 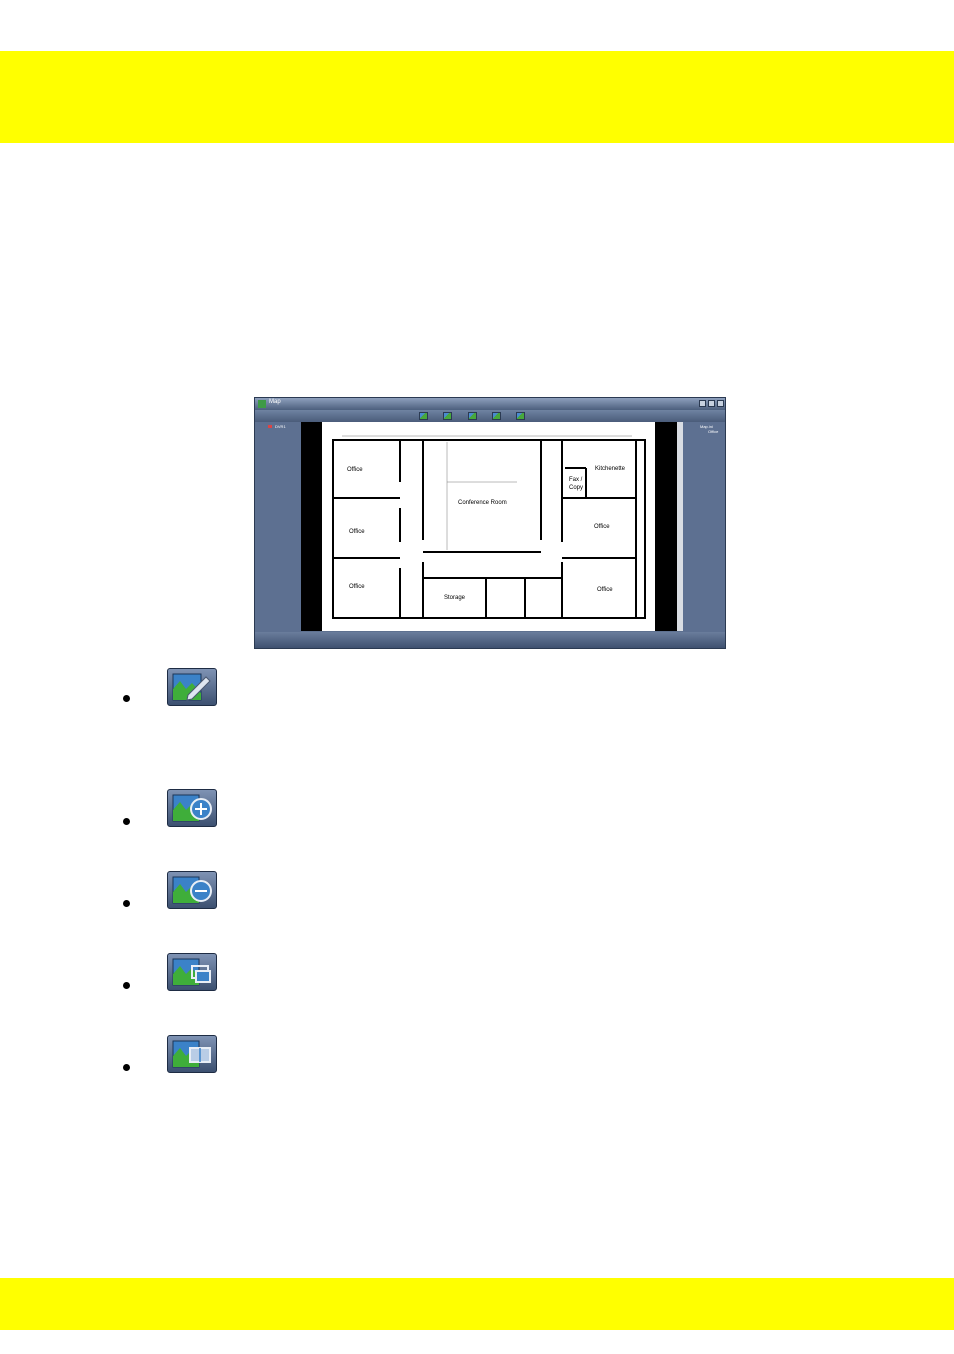 I want to click on header-band, so click(x=477, y=97).